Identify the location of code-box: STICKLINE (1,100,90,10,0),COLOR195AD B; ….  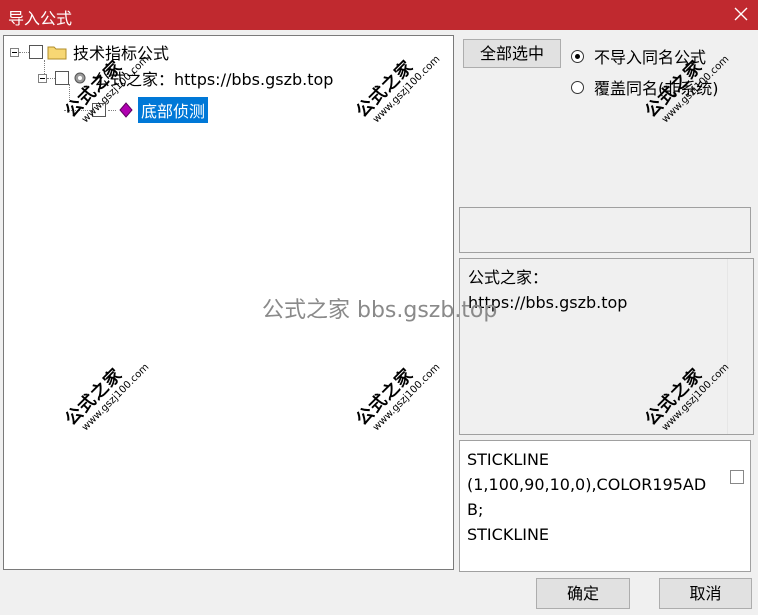
(605, 506).